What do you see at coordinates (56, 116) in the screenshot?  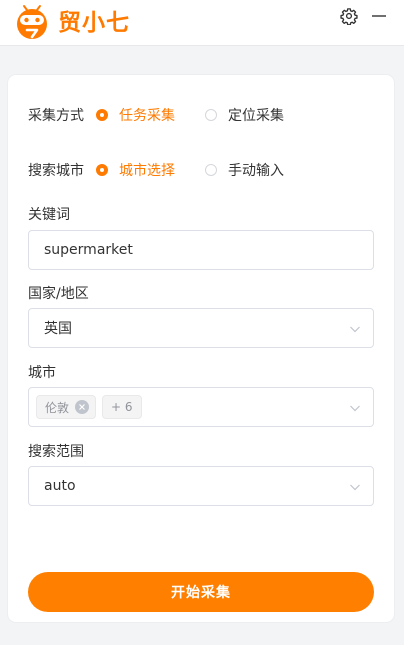 I see `collect-method-label: 采集方式` at bounding box center [56, 116].